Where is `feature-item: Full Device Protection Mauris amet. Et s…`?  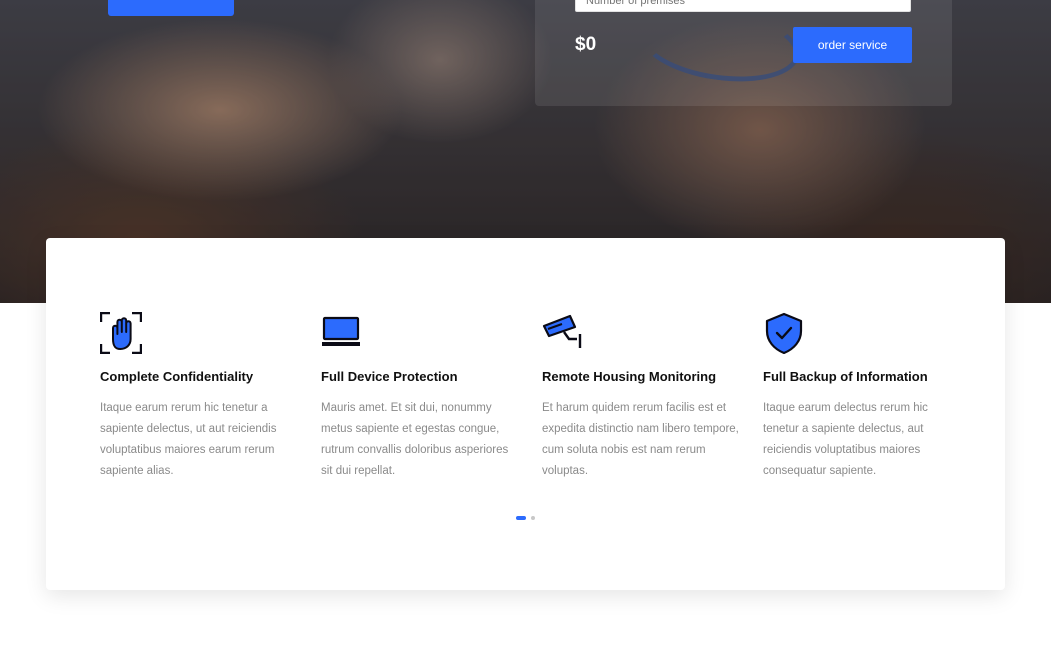 feature-item: Full Device Protection Mauris amet. Et s… is located at coordinates (421, 394).